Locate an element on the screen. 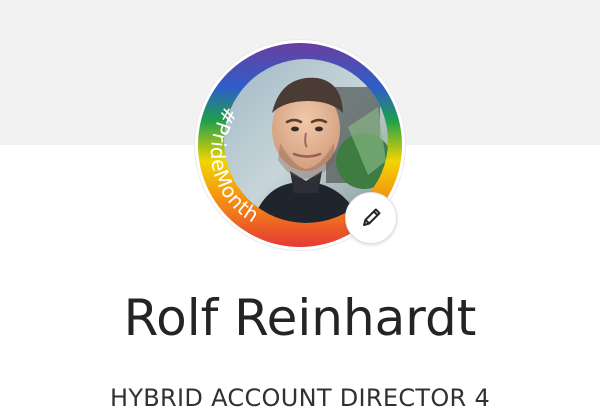 Image resolution: width=600 pixels, height=415 pixels. edit-profile-photo-button is located at coordinates (371, 218).